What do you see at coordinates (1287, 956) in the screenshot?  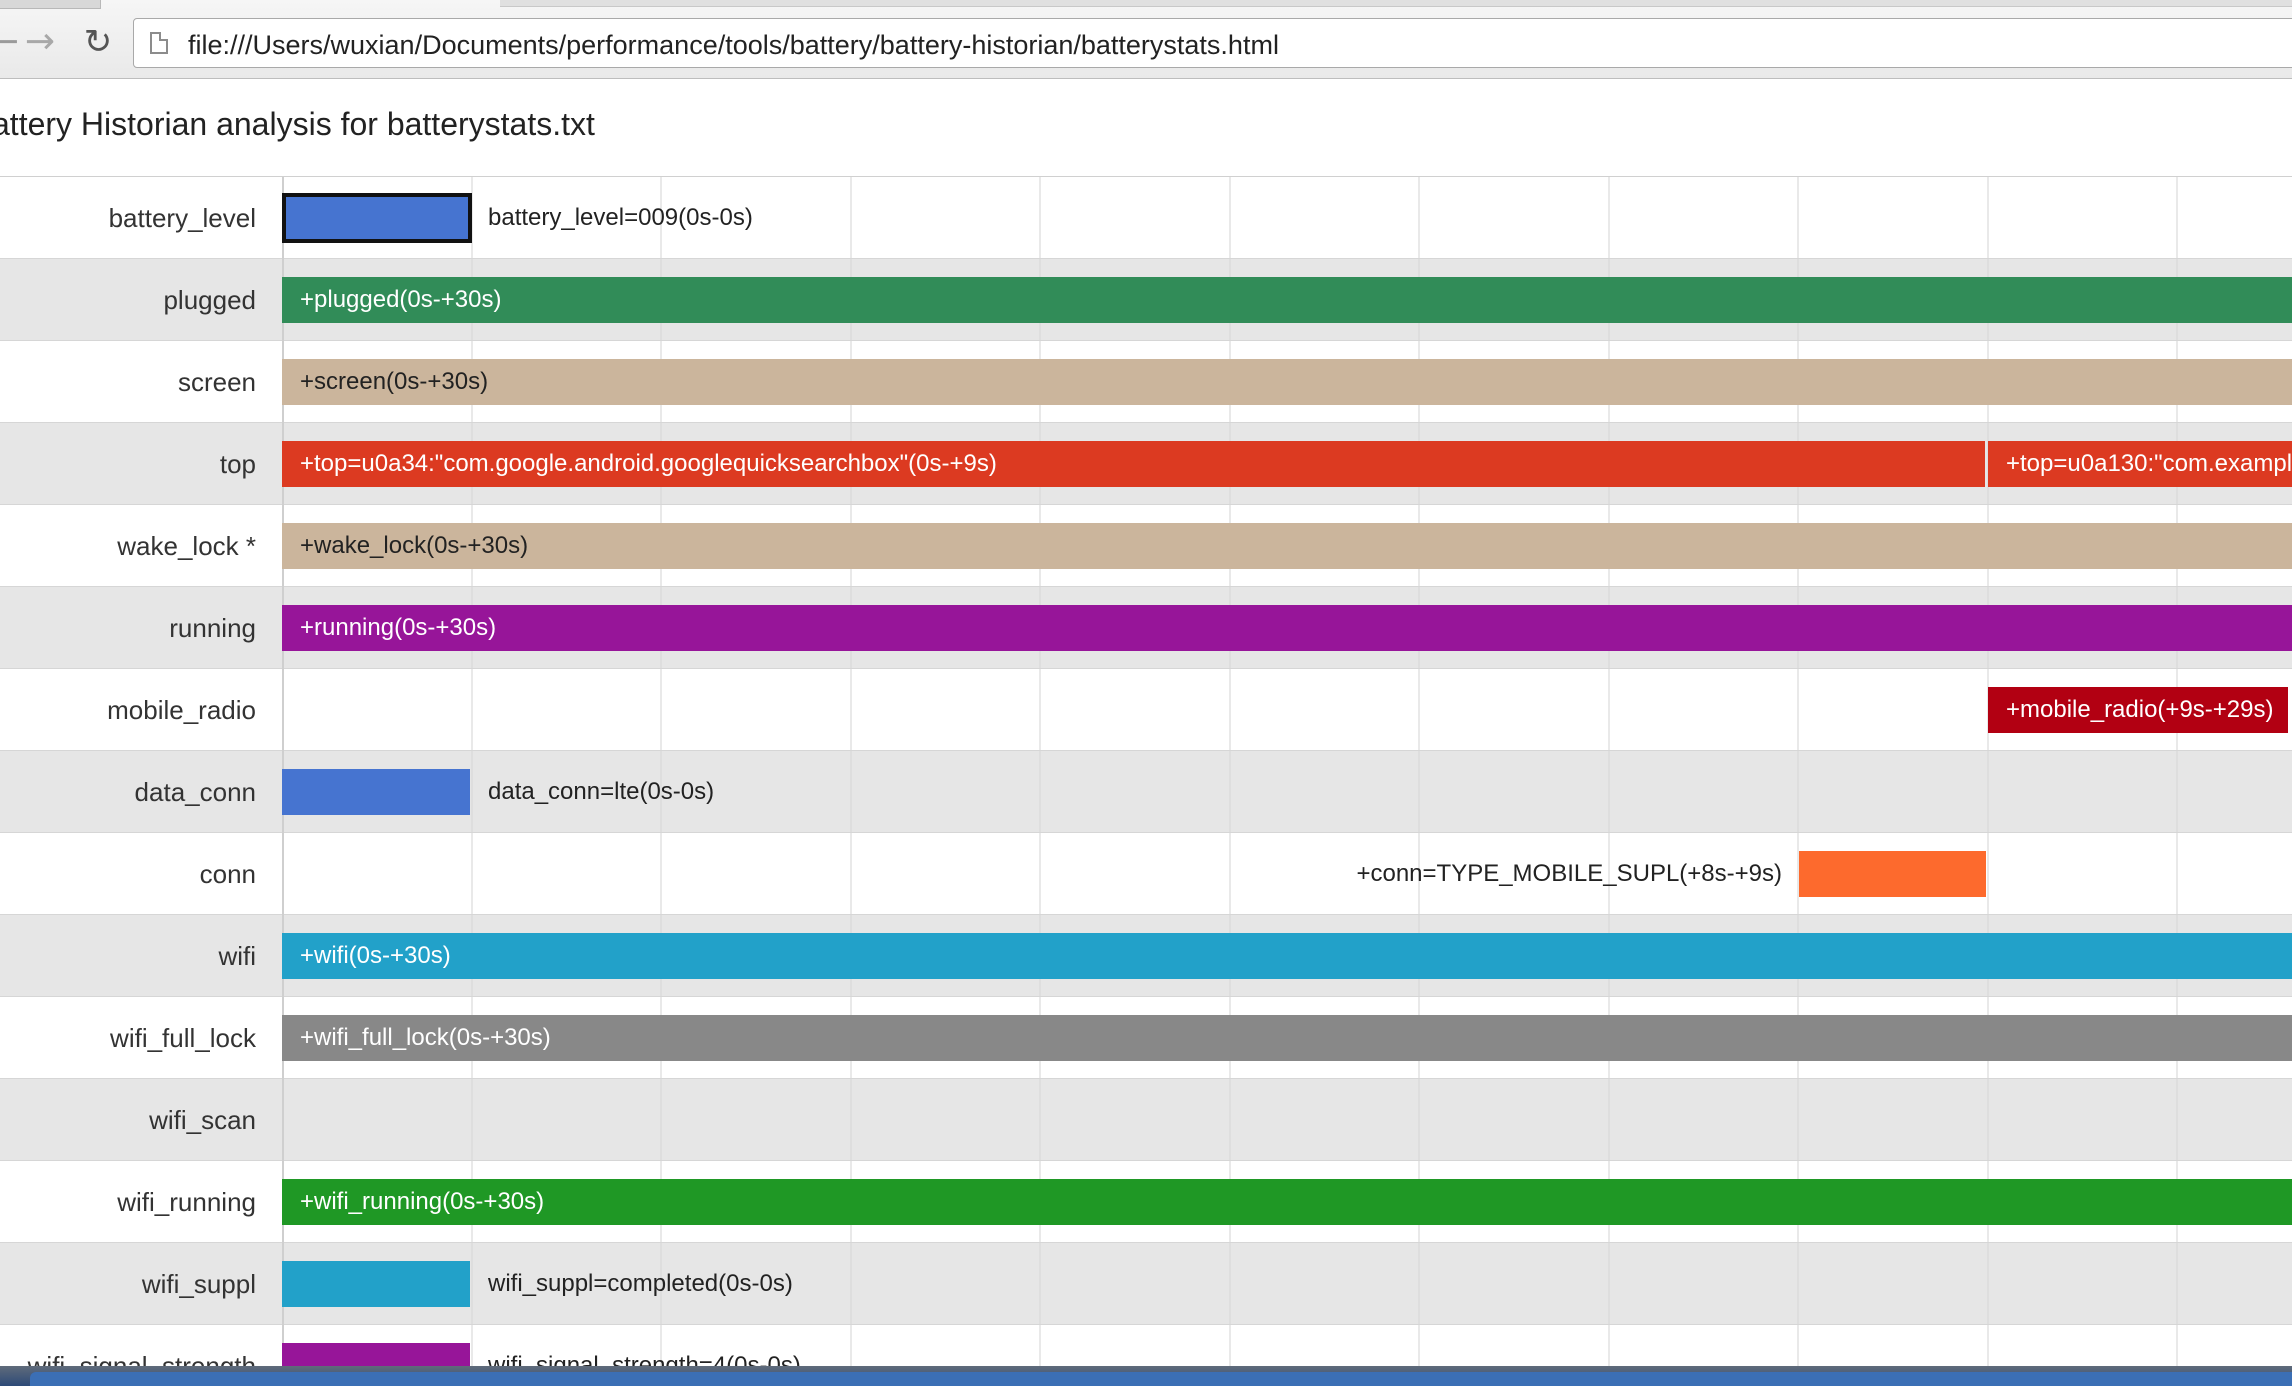 I see `timeline-bar: +wifi(0s-+30s)` at bounding box center [1287, 956].